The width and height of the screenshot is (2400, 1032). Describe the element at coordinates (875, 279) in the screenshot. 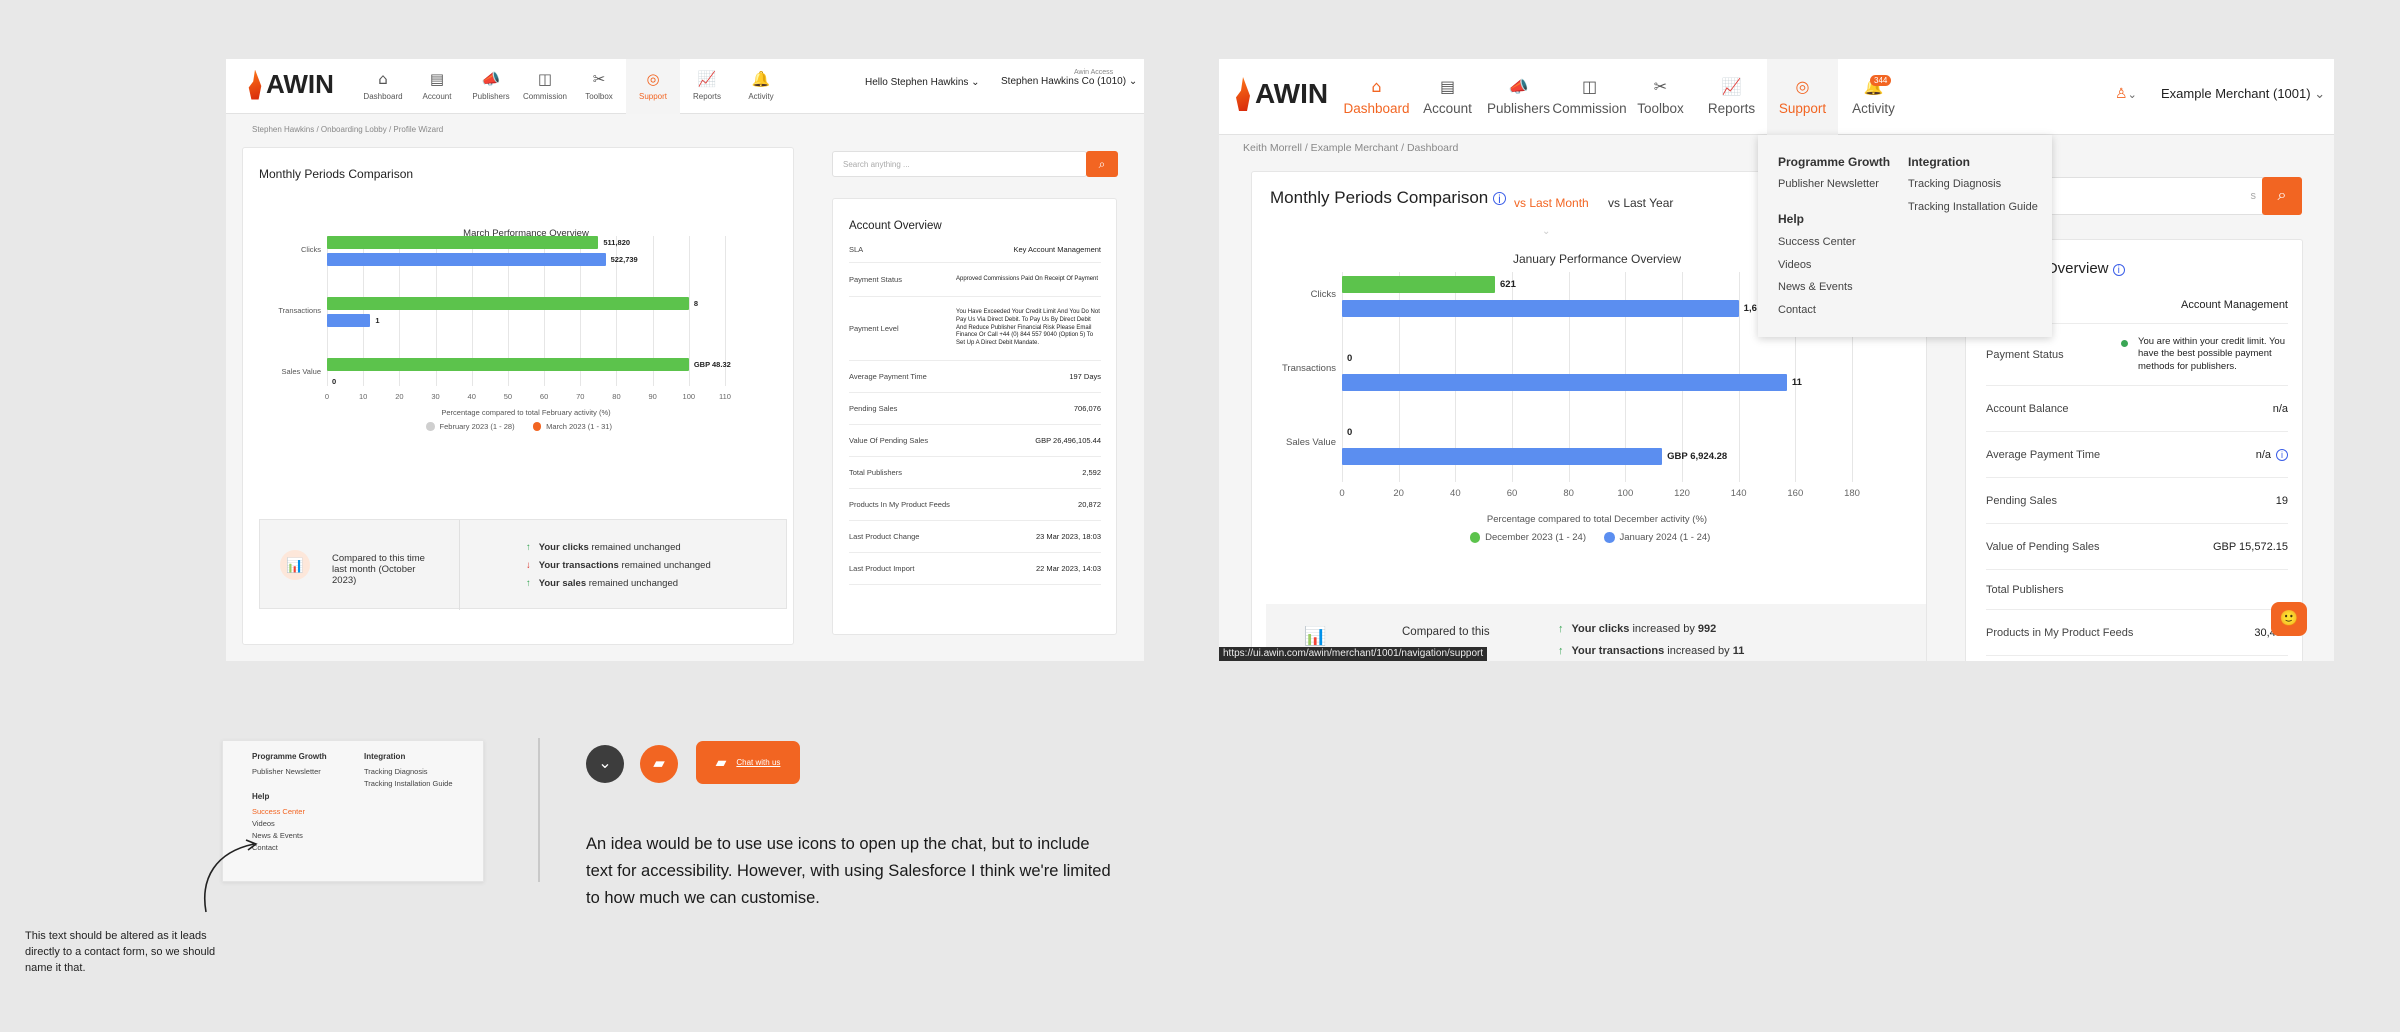

I see `overview-key: Payment Status` at that location.